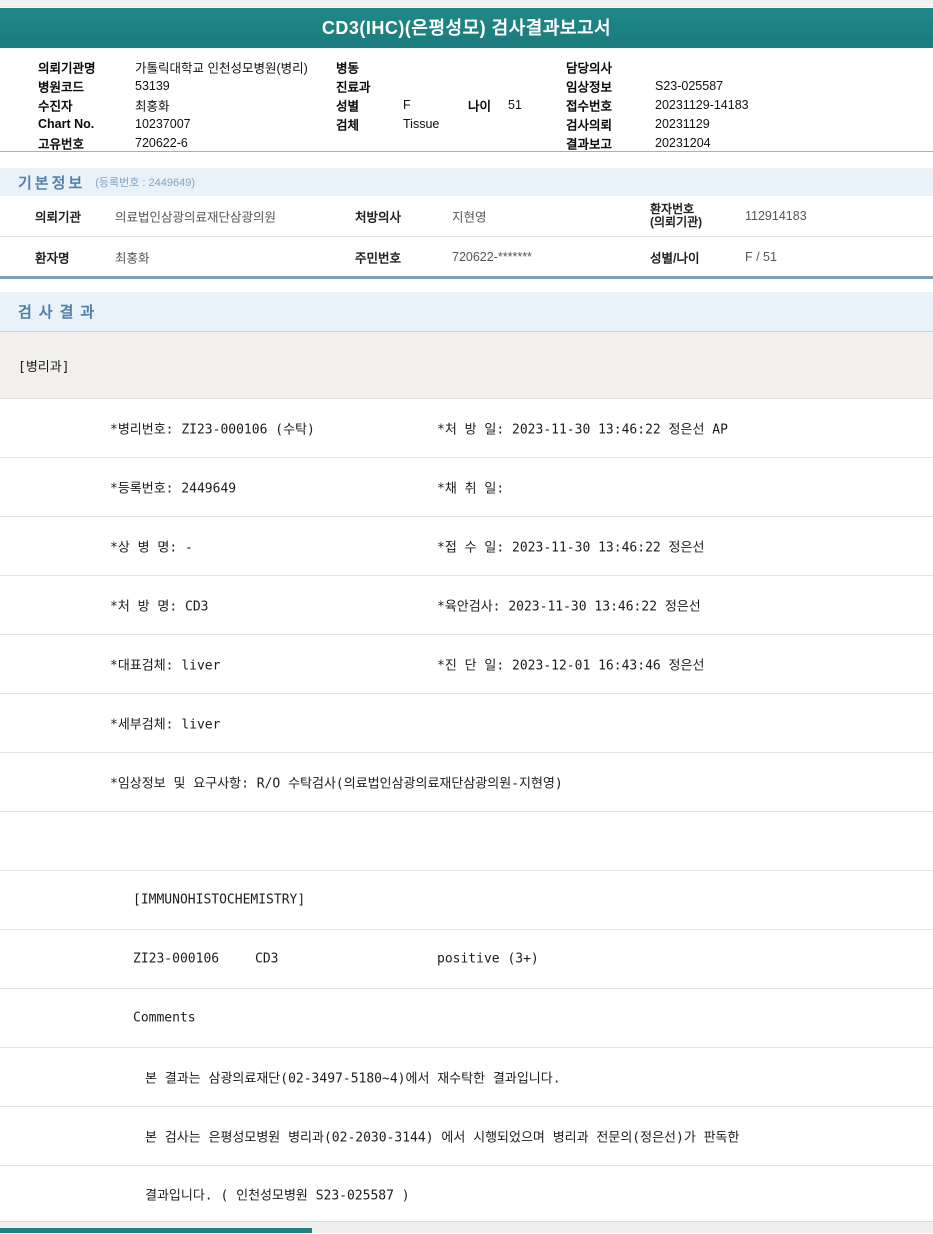 The image size is (933, 1234). What do you see at coordinates (61, 144) in the screenshot?
I see `field-label: 고유번호` at bounding box center [61, 144].